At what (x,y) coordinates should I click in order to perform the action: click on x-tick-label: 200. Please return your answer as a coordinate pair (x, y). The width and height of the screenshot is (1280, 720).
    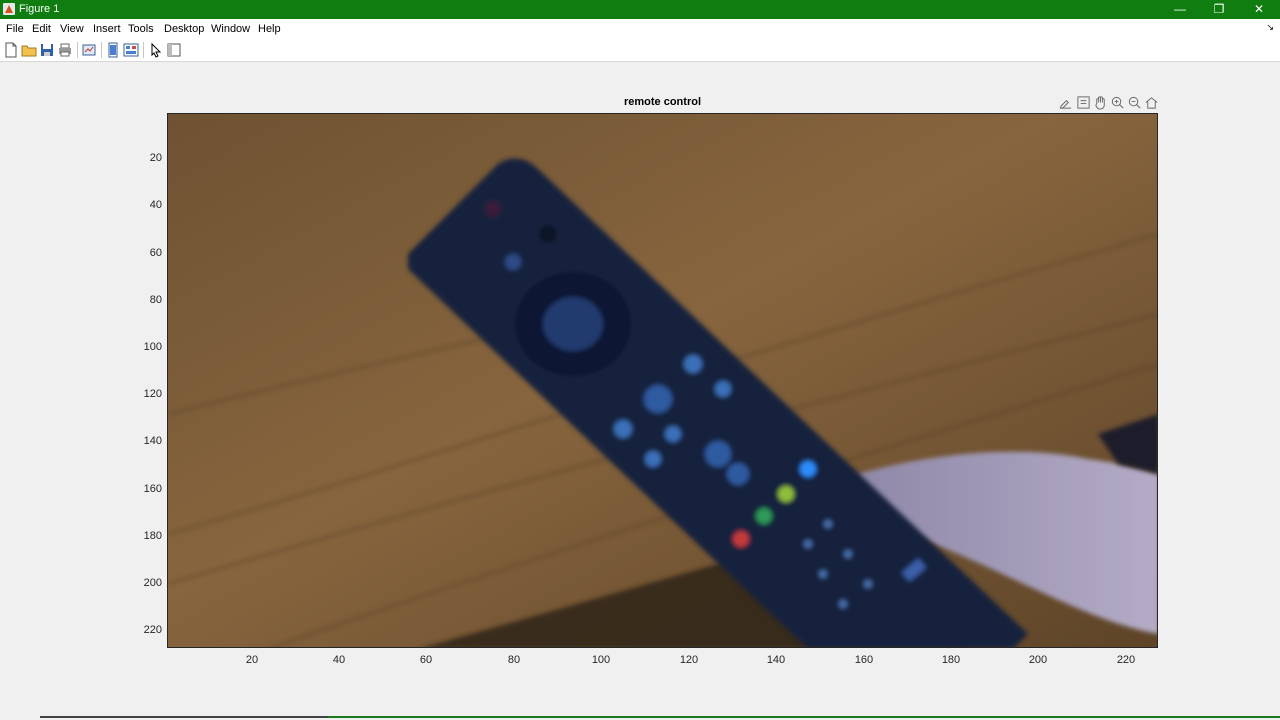
    Looking at the image, I should click on (1038, 660).